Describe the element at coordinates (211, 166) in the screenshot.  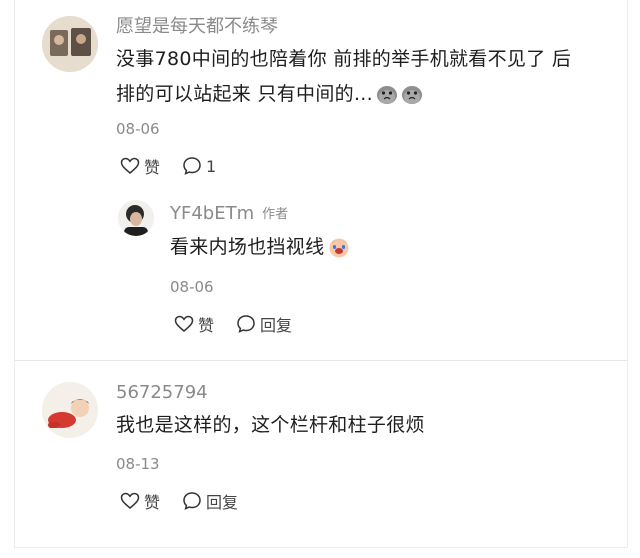
I see `reply-count: 1` at that location.